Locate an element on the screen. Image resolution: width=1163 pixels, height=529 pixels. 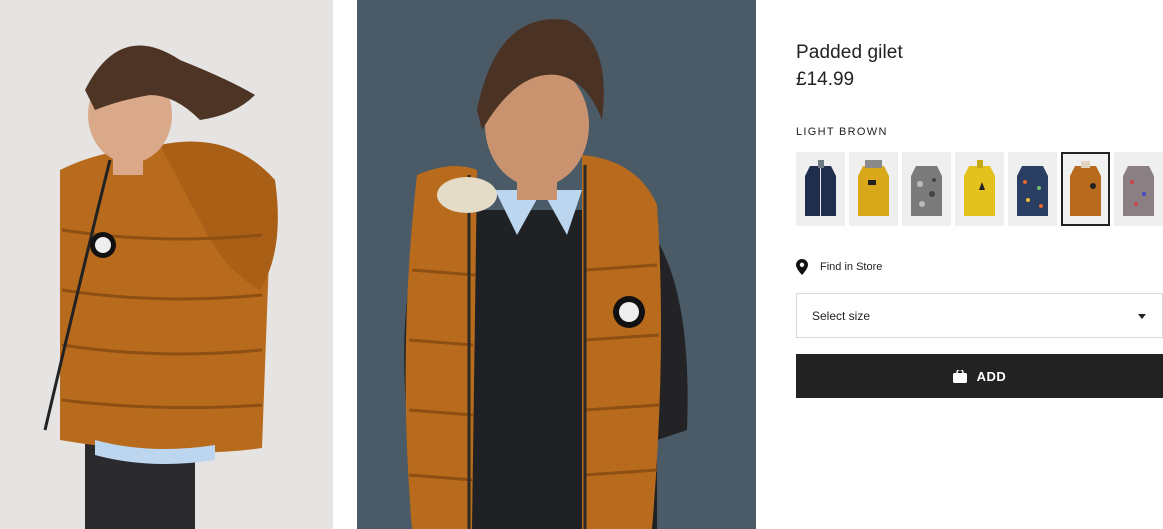
location-pin-icon is located at coordinates (802, 267).